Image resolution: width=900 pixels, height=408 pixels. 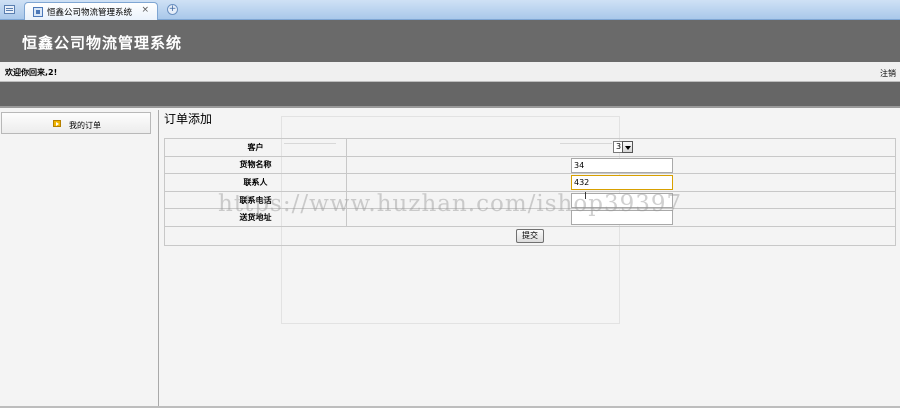 What do you see at coordinates (102, 43) in the screenshot?
I see `app-title: 恒鑫公司物流管理系统` at bounding box center [102, 43].